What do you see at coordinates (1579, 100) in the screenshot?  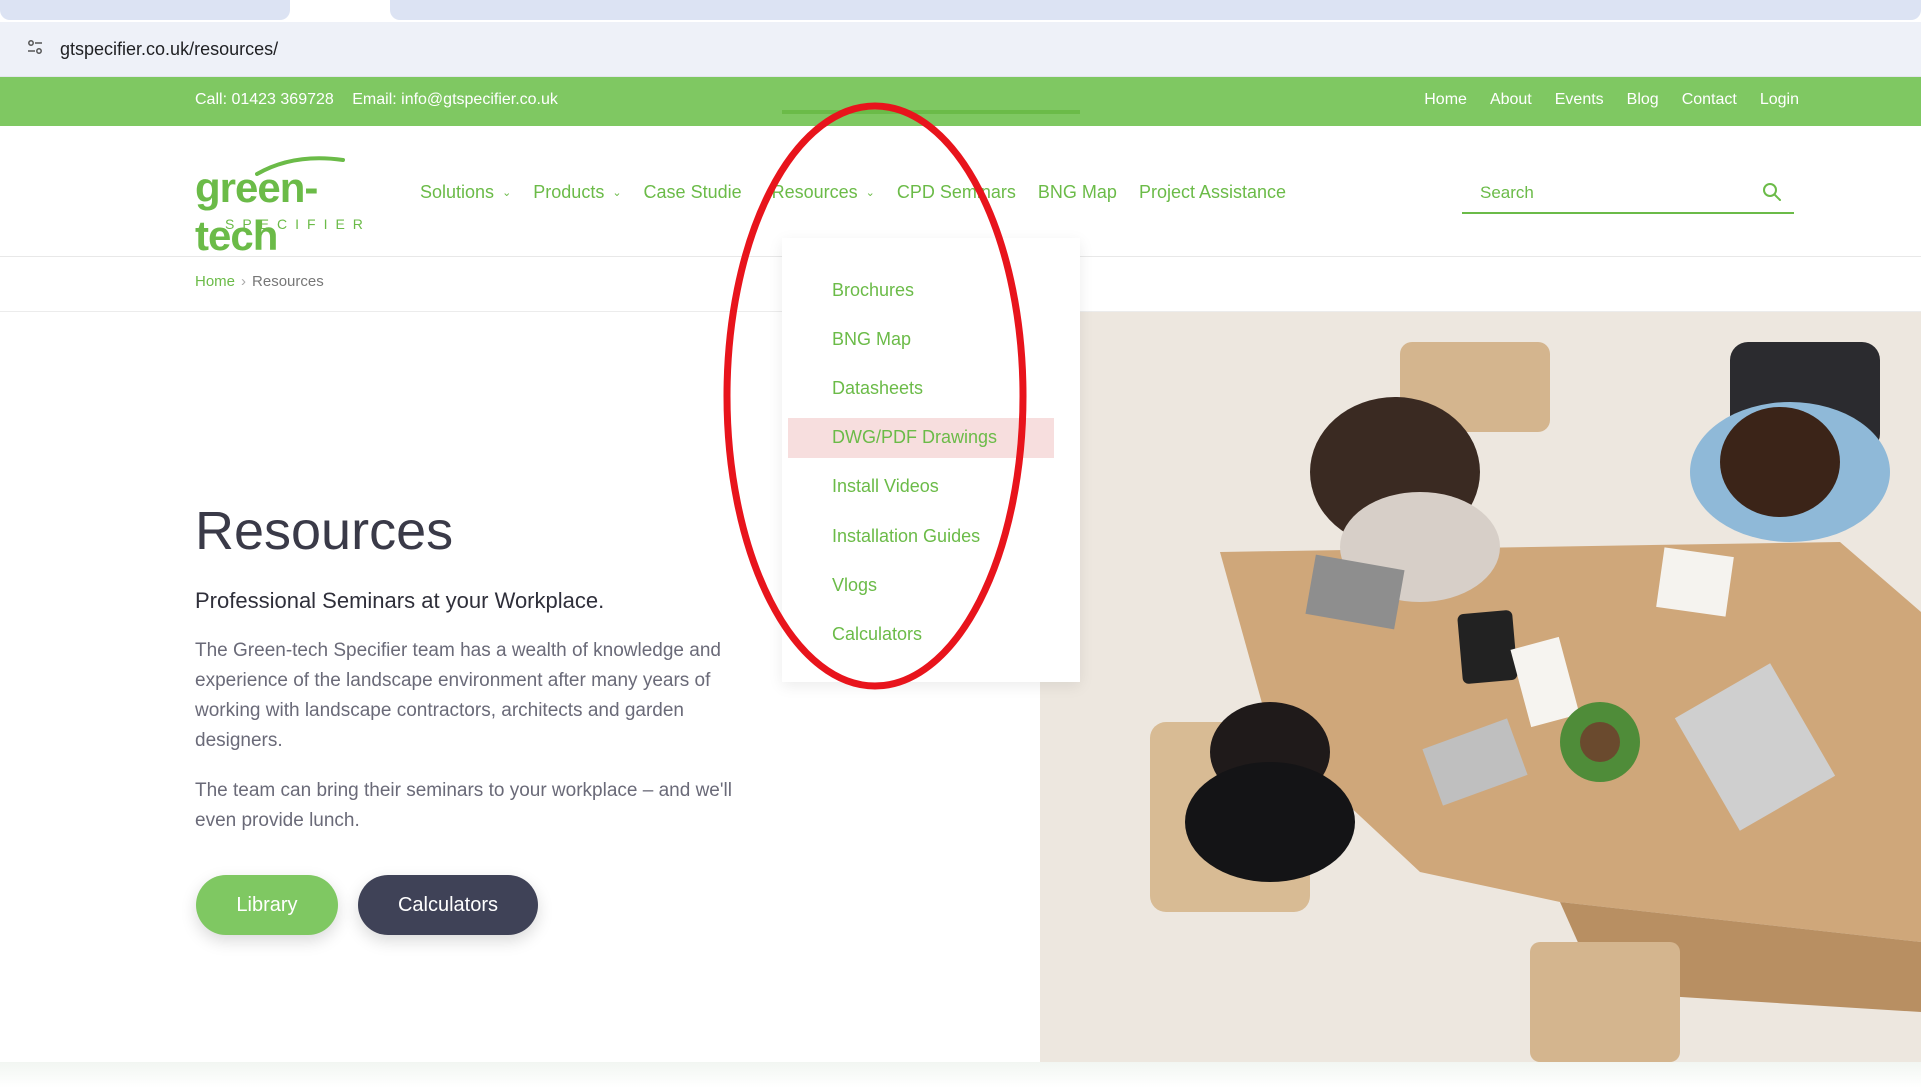 I see `top-nav-events: Events` at bounding box center [1579, 100].